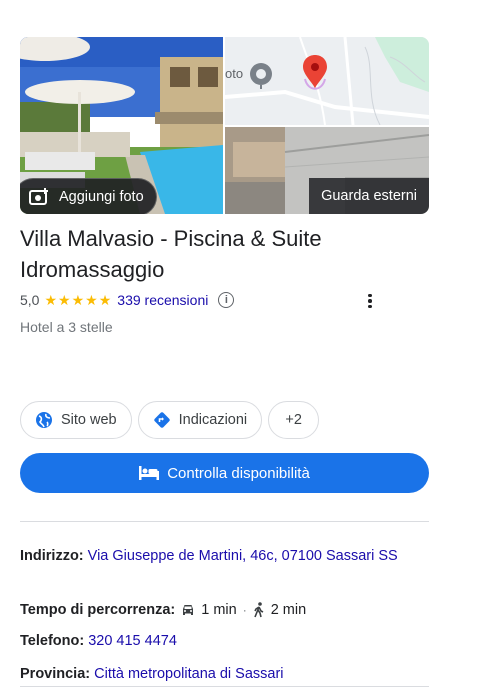 The width and height of the screenshot is (487, 695). What do you see at coordinates (327, 170) in the screenshot?
I see `exterior-photo: Guarda esterni` at bounding box center [327, 170].